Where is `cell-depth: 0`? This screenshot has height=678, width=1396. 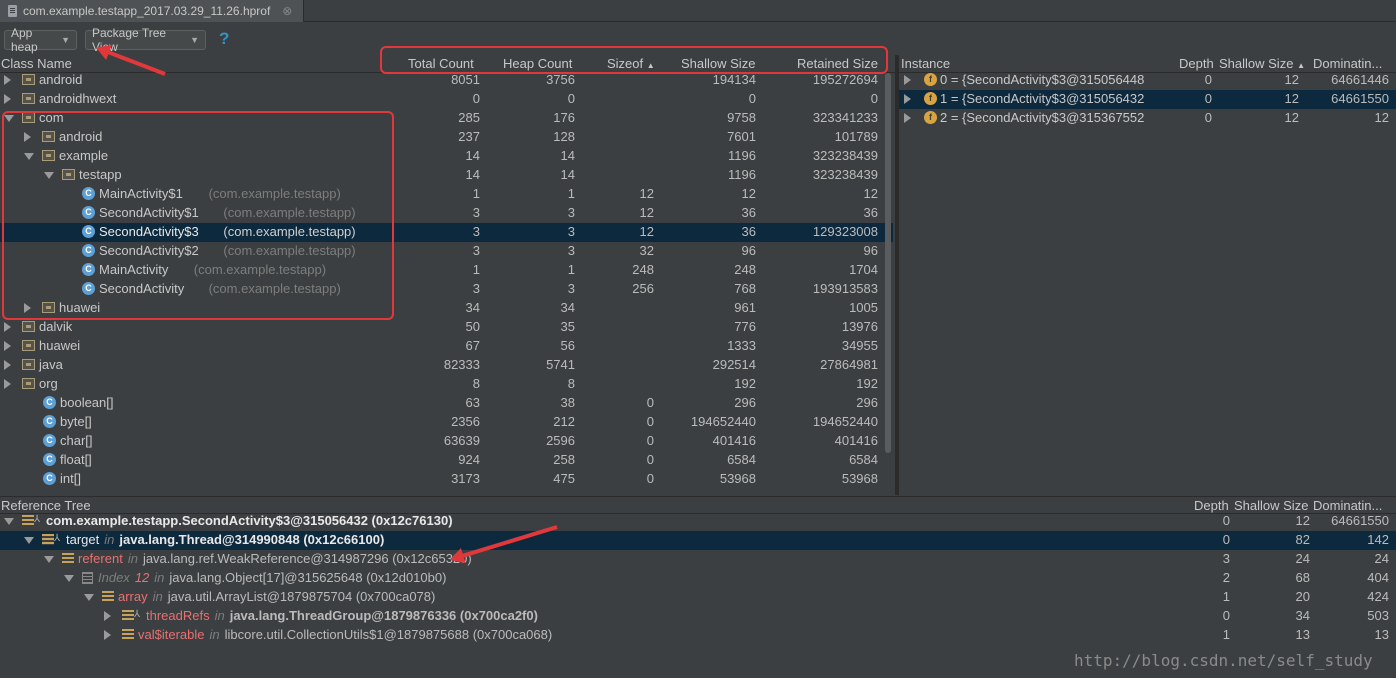
cell-depth: 0 is located at coordinates (1208, 117).